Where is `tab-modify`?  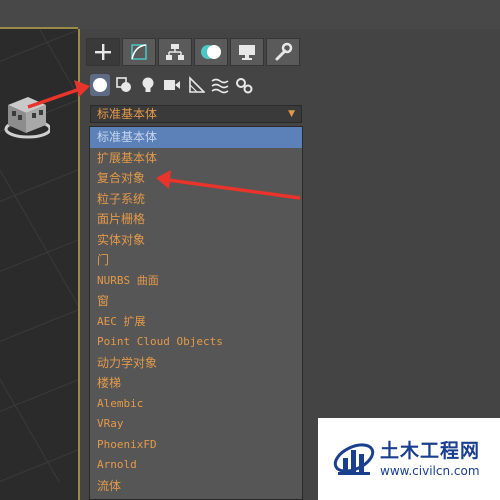
tab-modify is located at coordinates (139, 52).